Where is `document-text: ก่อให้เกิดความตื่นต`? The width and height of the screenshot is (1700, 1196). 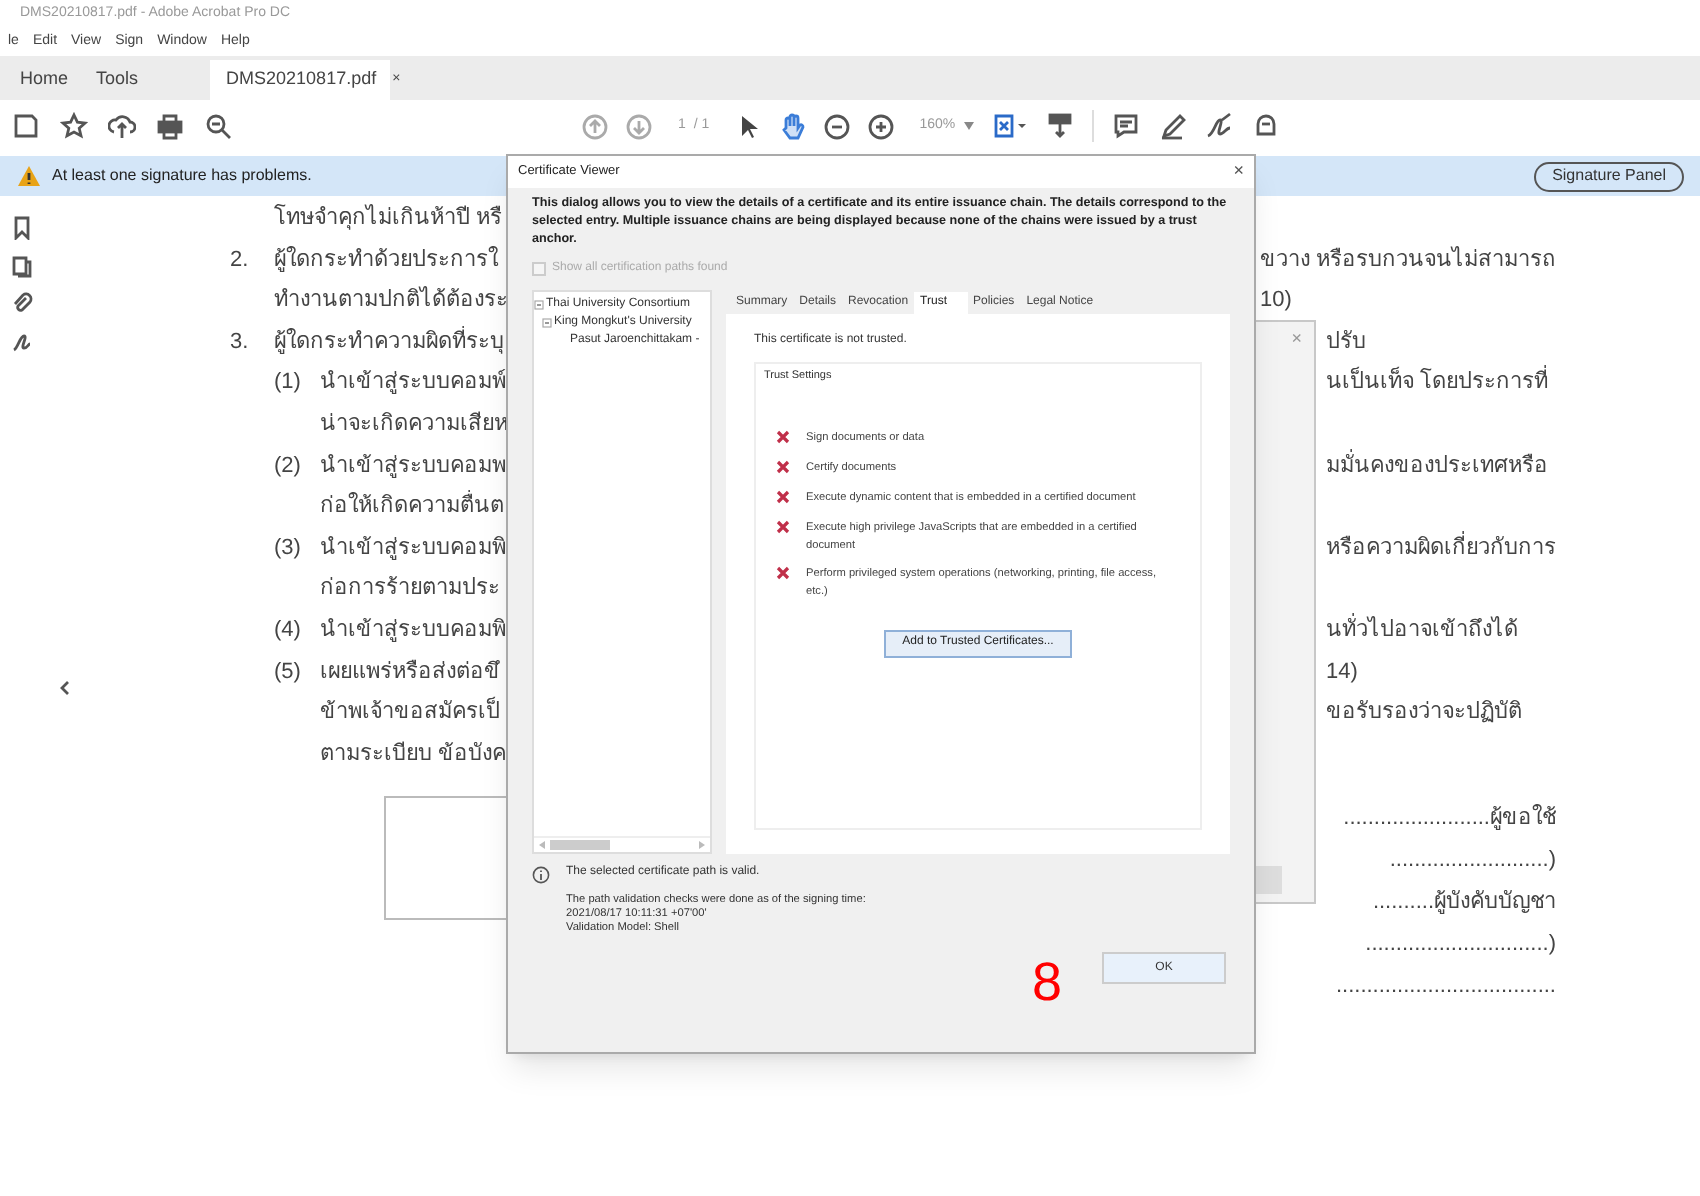
document-text: ก่อให้เกิดความตื่นต is located at coordinates (412, 506).